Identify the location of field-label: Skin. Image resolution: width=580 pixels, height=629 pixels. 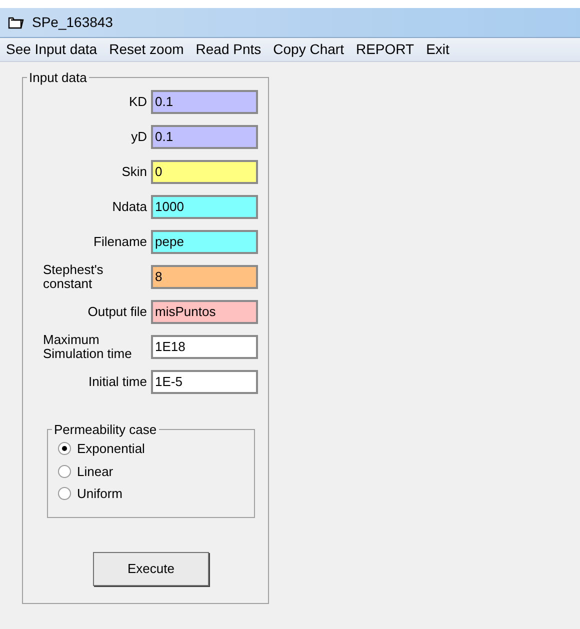
(134, 171).